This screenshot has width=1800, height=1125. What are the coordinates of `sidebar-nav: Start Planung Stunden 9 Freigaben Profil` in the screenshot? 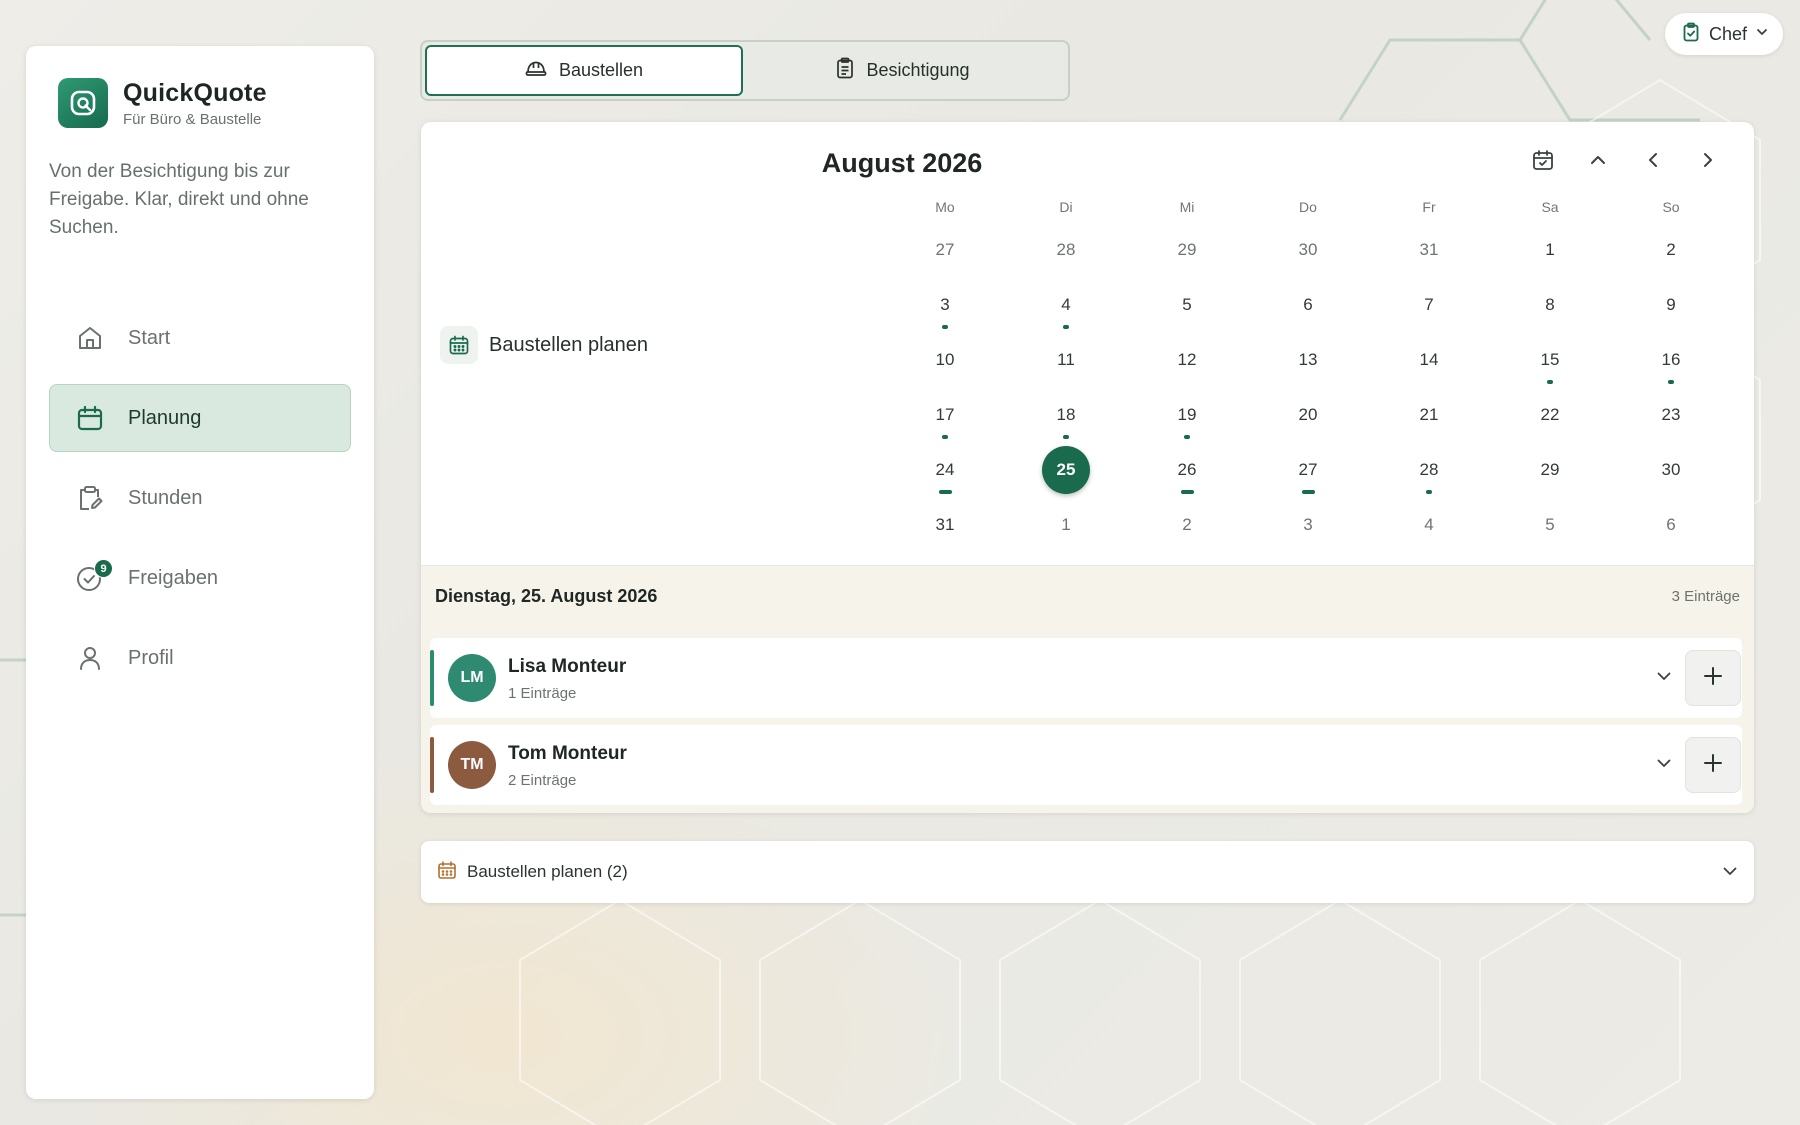 It's located at (200, 504).